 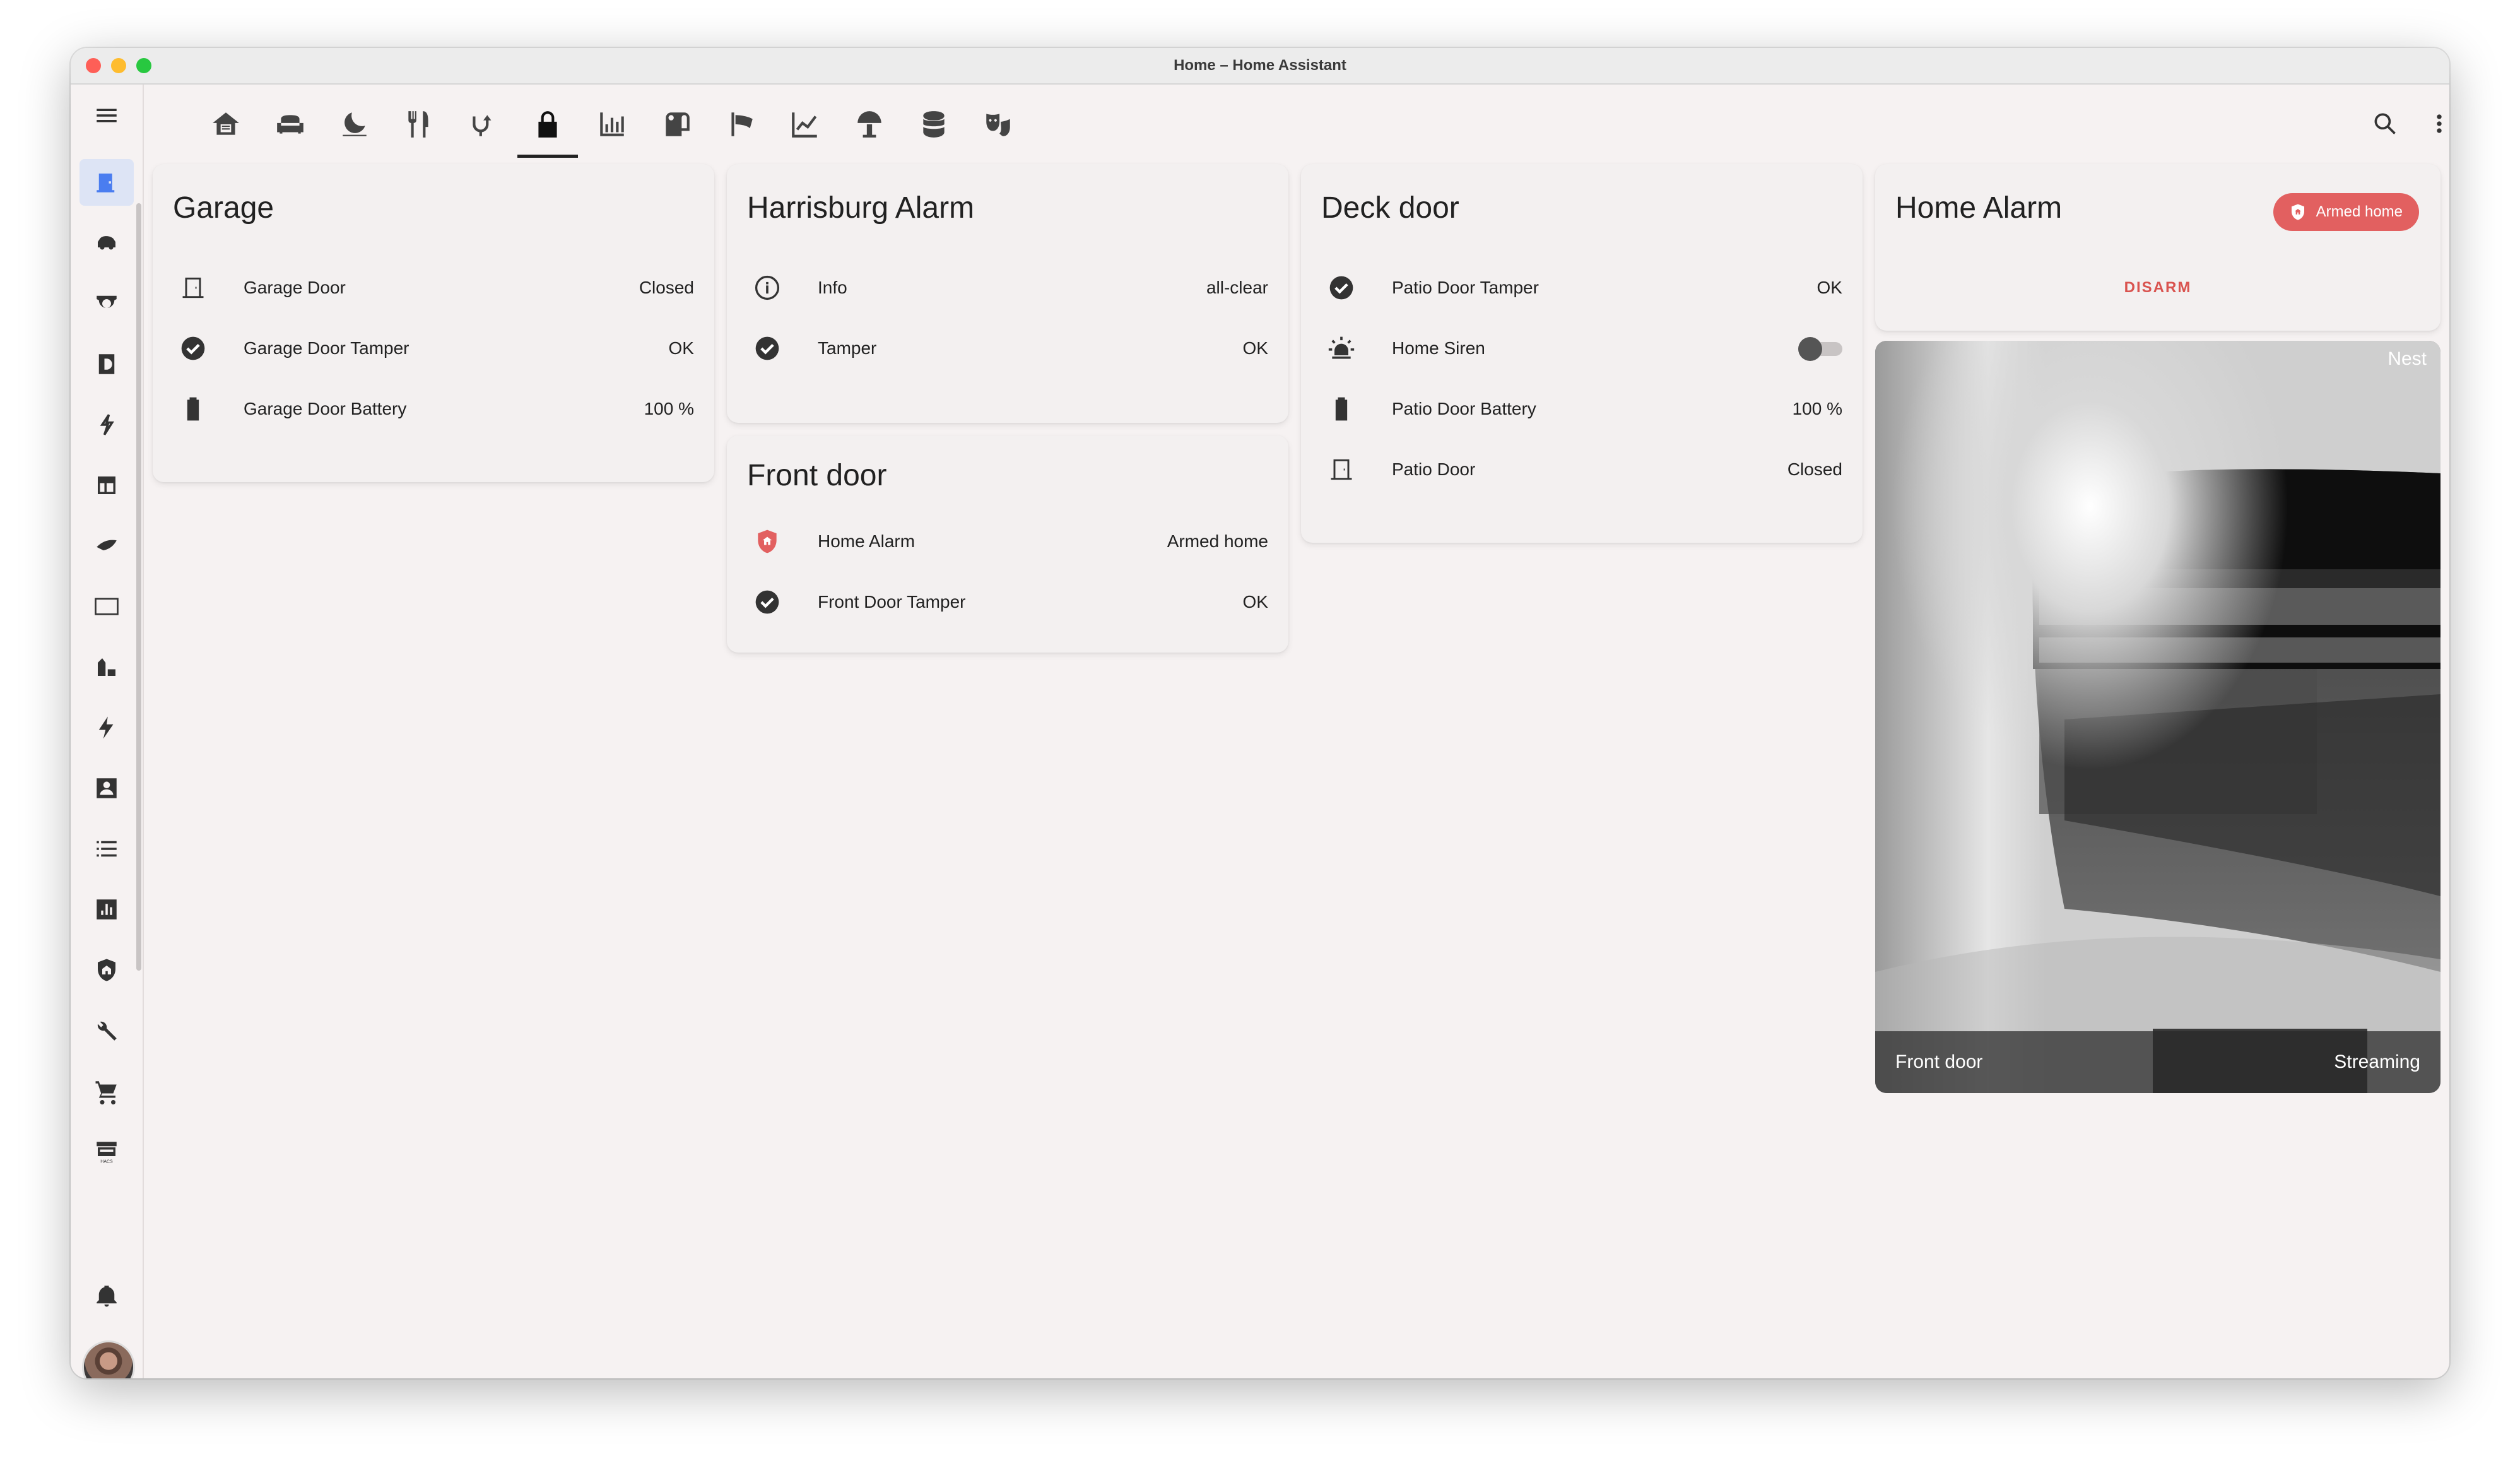 I want to click on card-title: Front door, so click(x=817, y=475).